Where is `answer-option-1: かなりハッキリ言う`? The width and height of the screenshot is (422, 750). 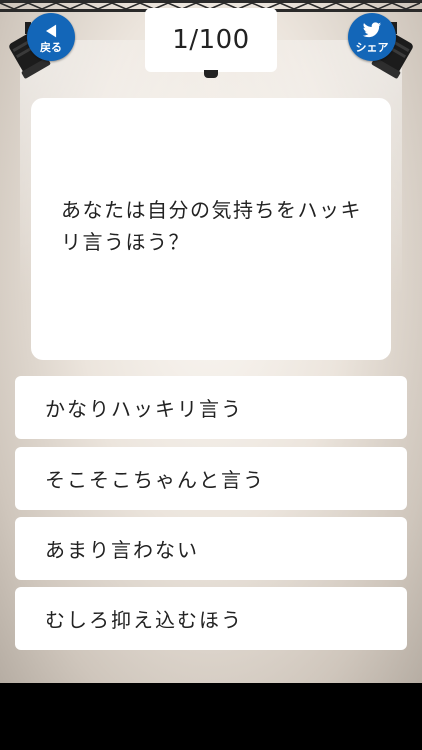 answer-option-1: かなりハッキリ言う is located at coordinates (211, 407).